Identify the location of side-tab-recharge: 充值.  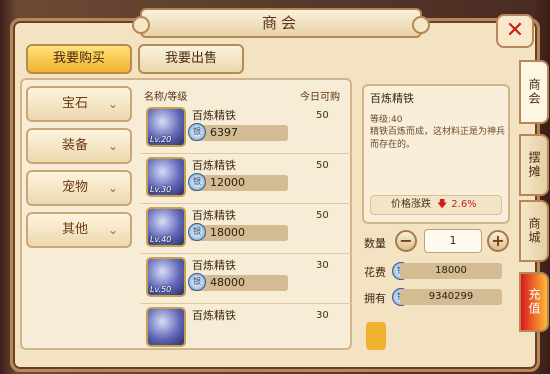
(534, 302).